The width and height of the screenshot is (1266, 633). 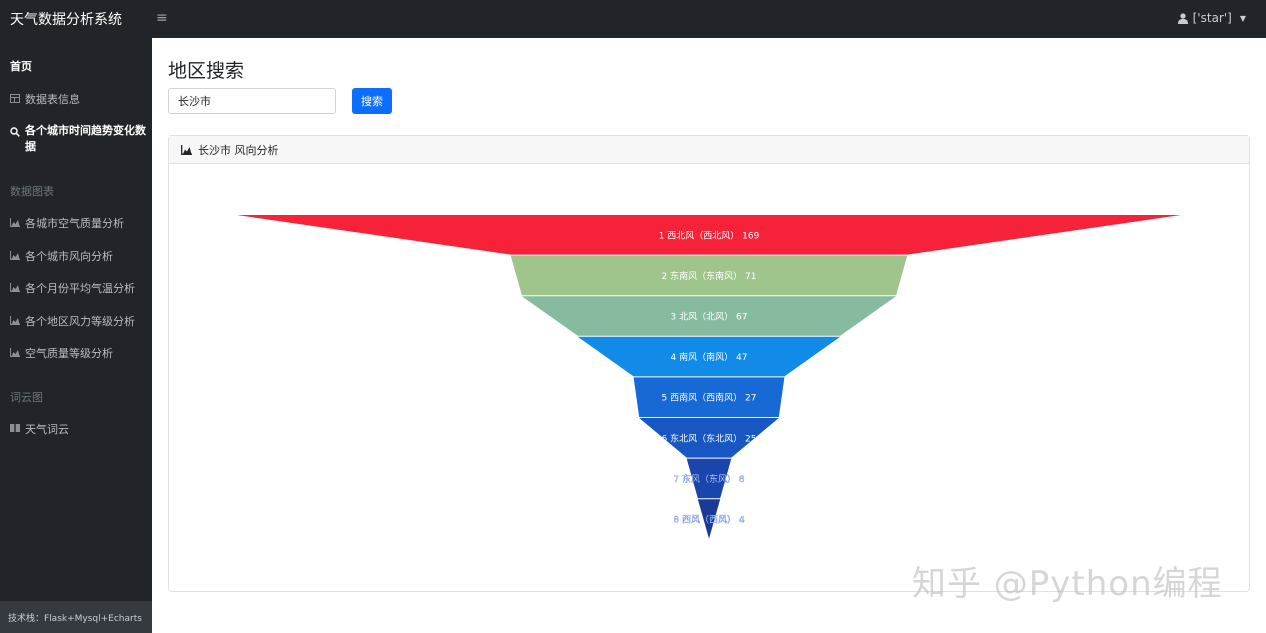 What do you see at coordinates (238, 150) in the screenshot?
I see `card-title: 长沙市 风向分析` at bounding box center [238, 150].